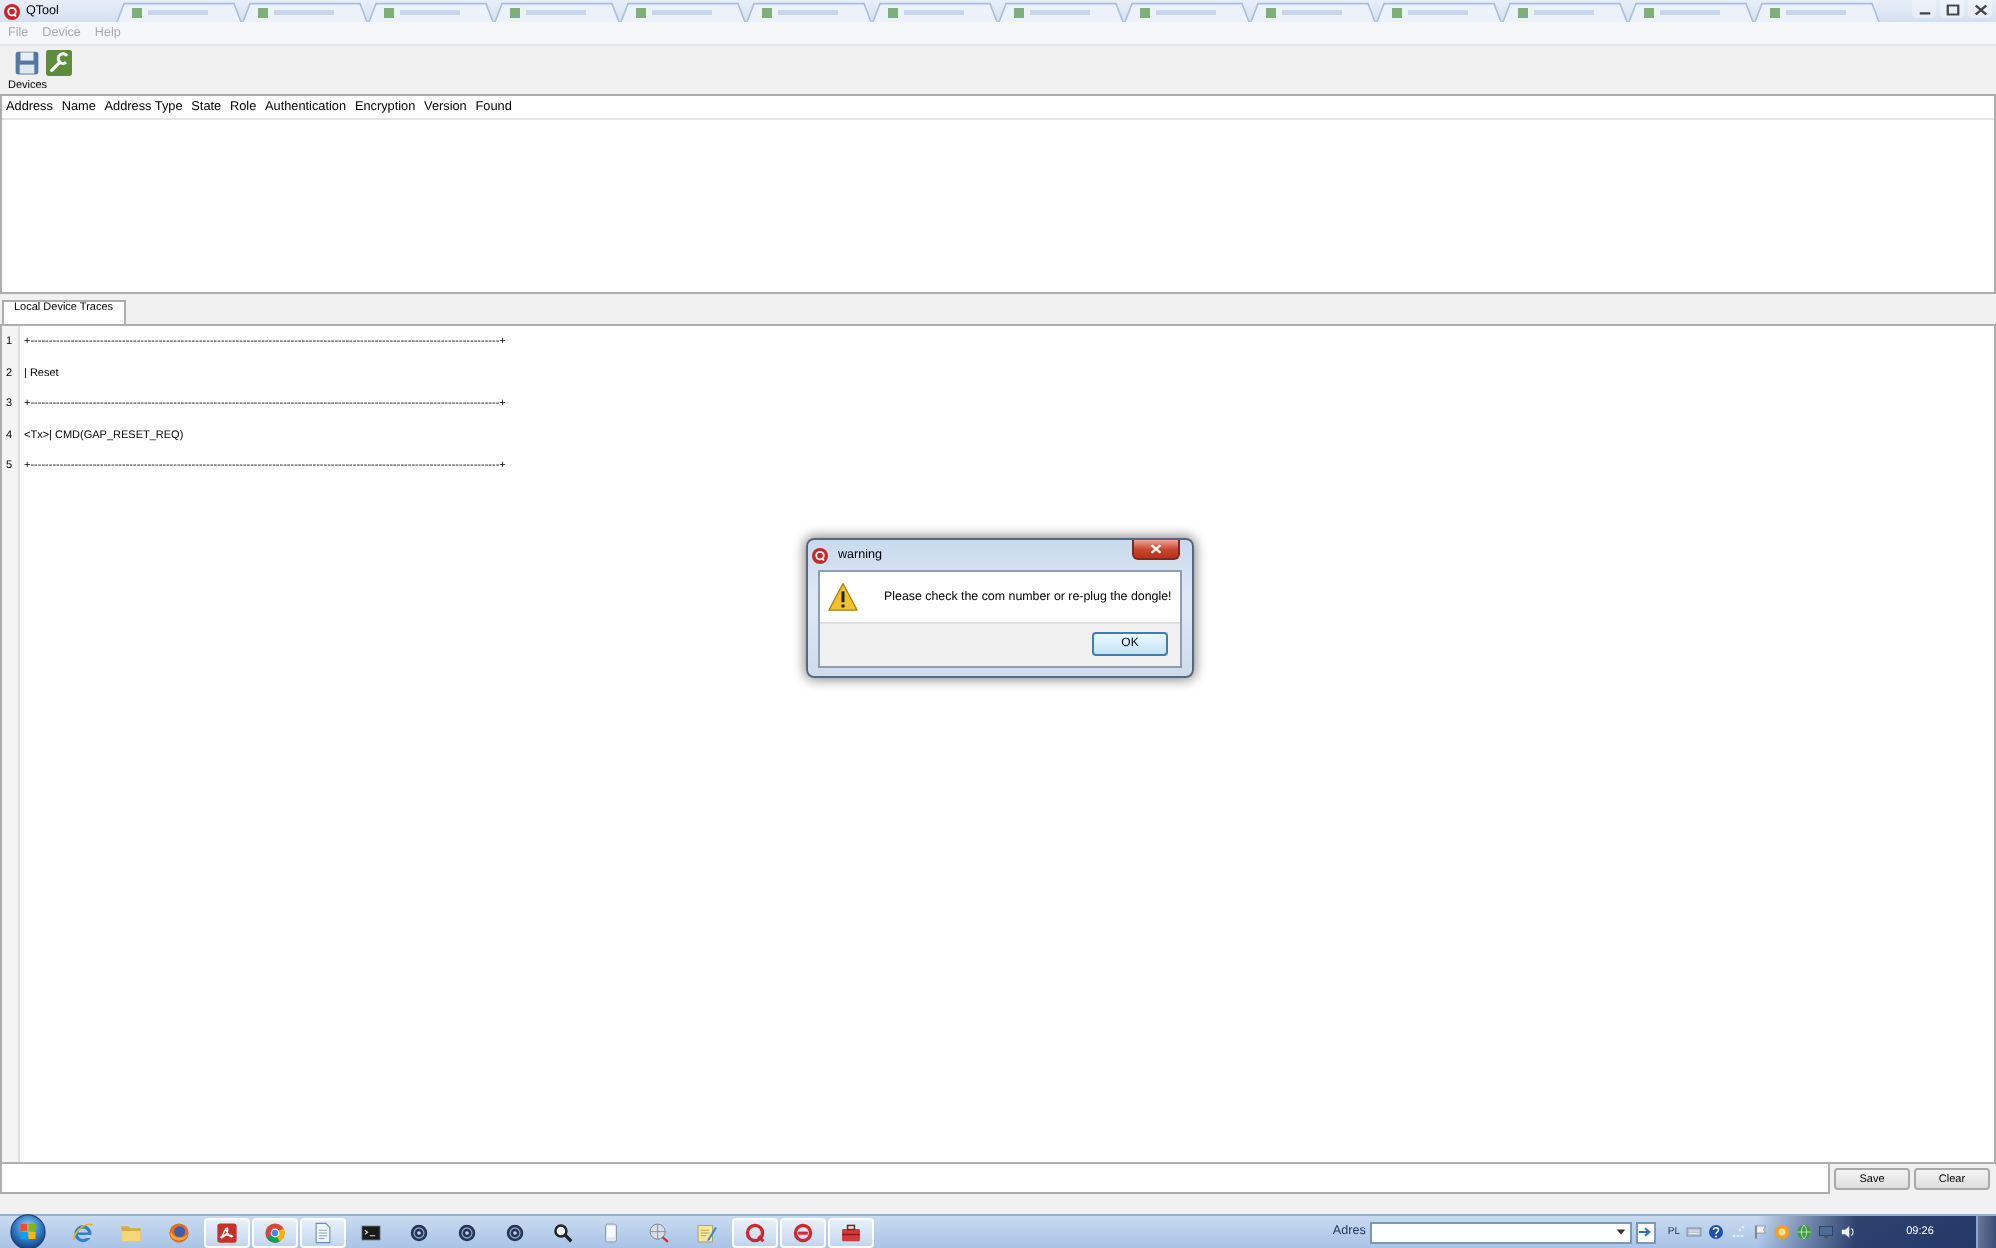 The height and width of the screenshot is (1248, 1996). Describe the element at coordinates (1782, 1232) in the screenshot. I see `coin-icon` at that location.